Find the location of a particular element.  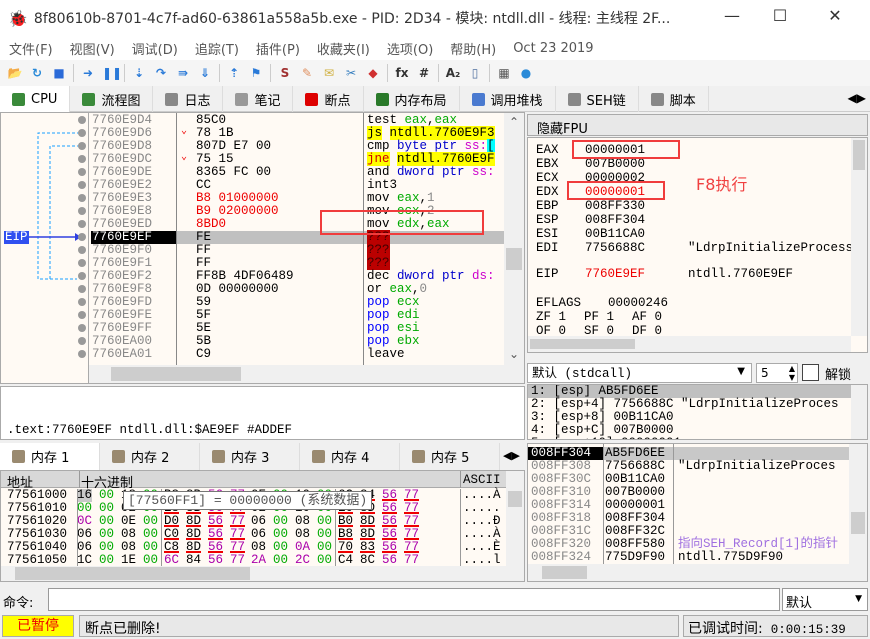

register-name: EBX is located at coordinates (547, 164).